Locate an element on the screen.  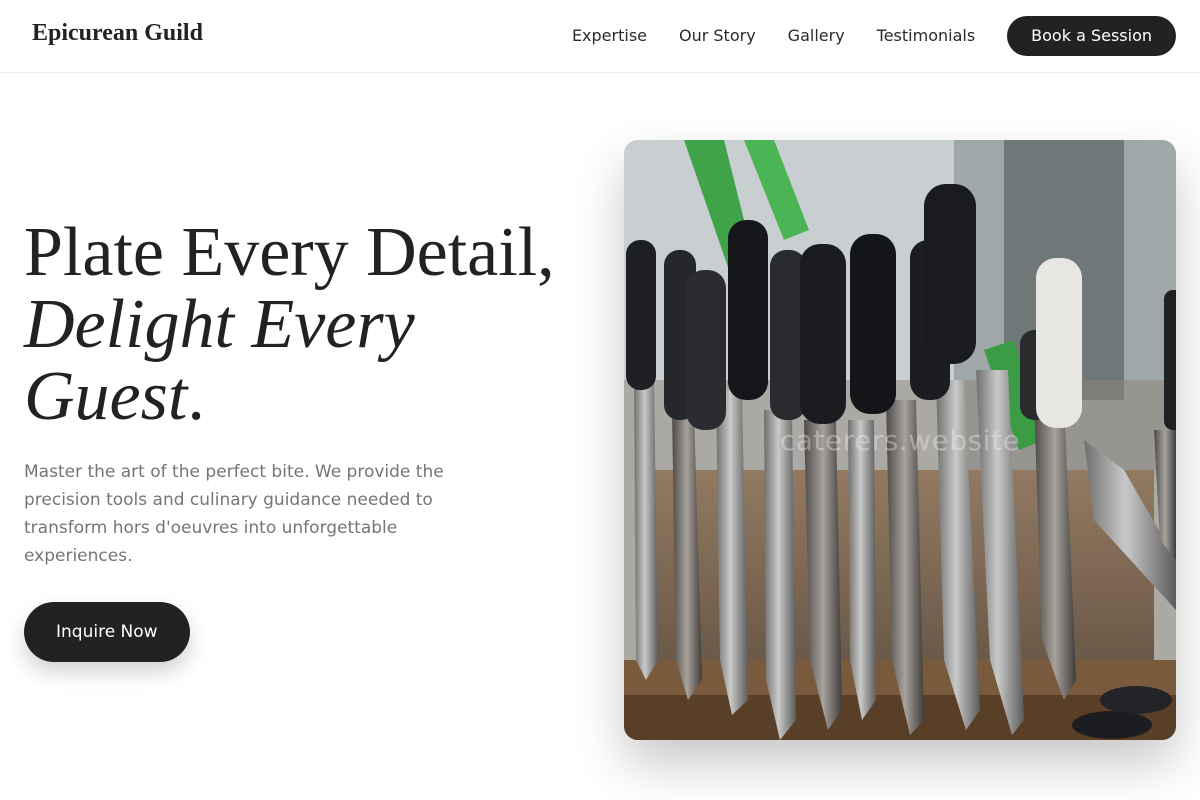
hero-title-line1: Plate Every Detail, is located at coordinates (289, 252).